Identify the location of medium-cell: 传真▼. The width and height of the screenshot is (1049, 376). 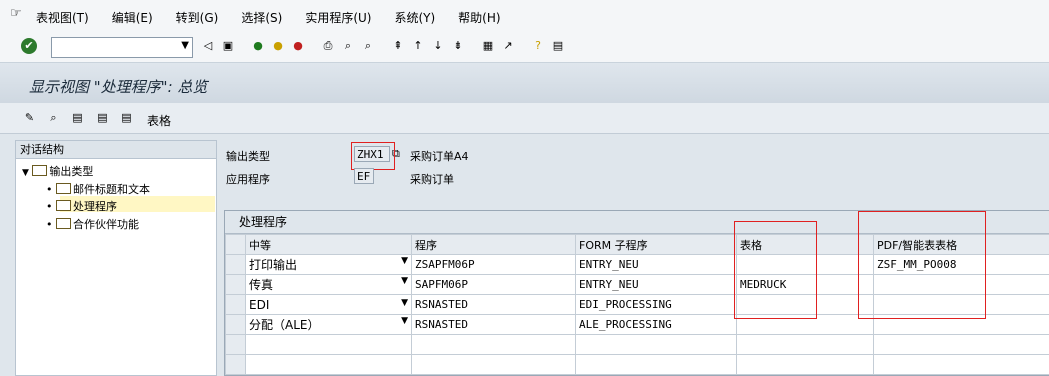
(329, 285).